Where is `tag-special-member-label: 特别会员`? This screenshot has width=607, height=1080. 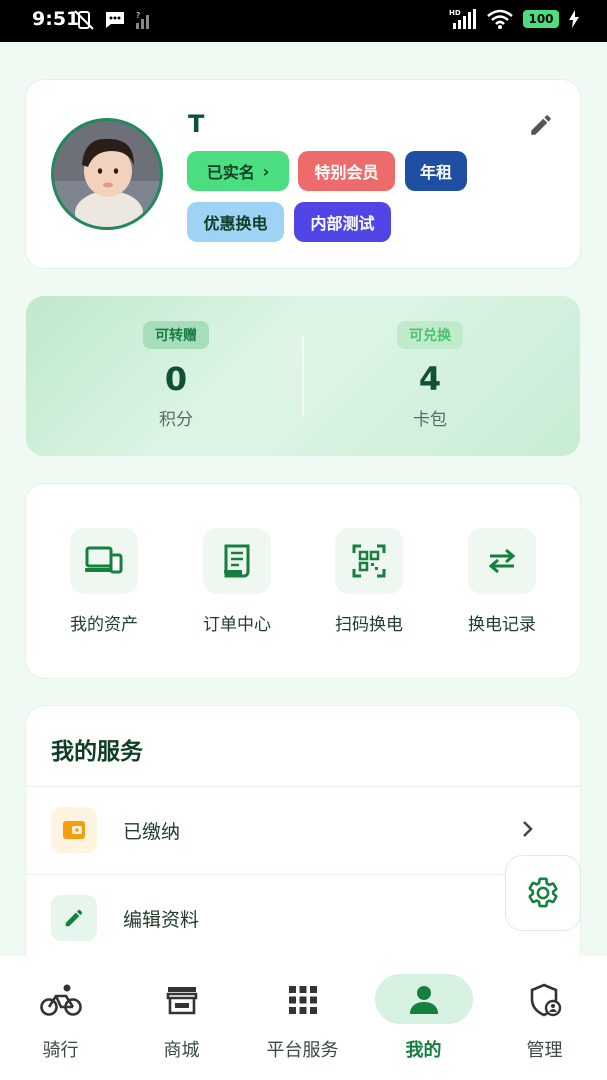 tag-special-member-label: 特别会员 is located at coordinates (346, 172).